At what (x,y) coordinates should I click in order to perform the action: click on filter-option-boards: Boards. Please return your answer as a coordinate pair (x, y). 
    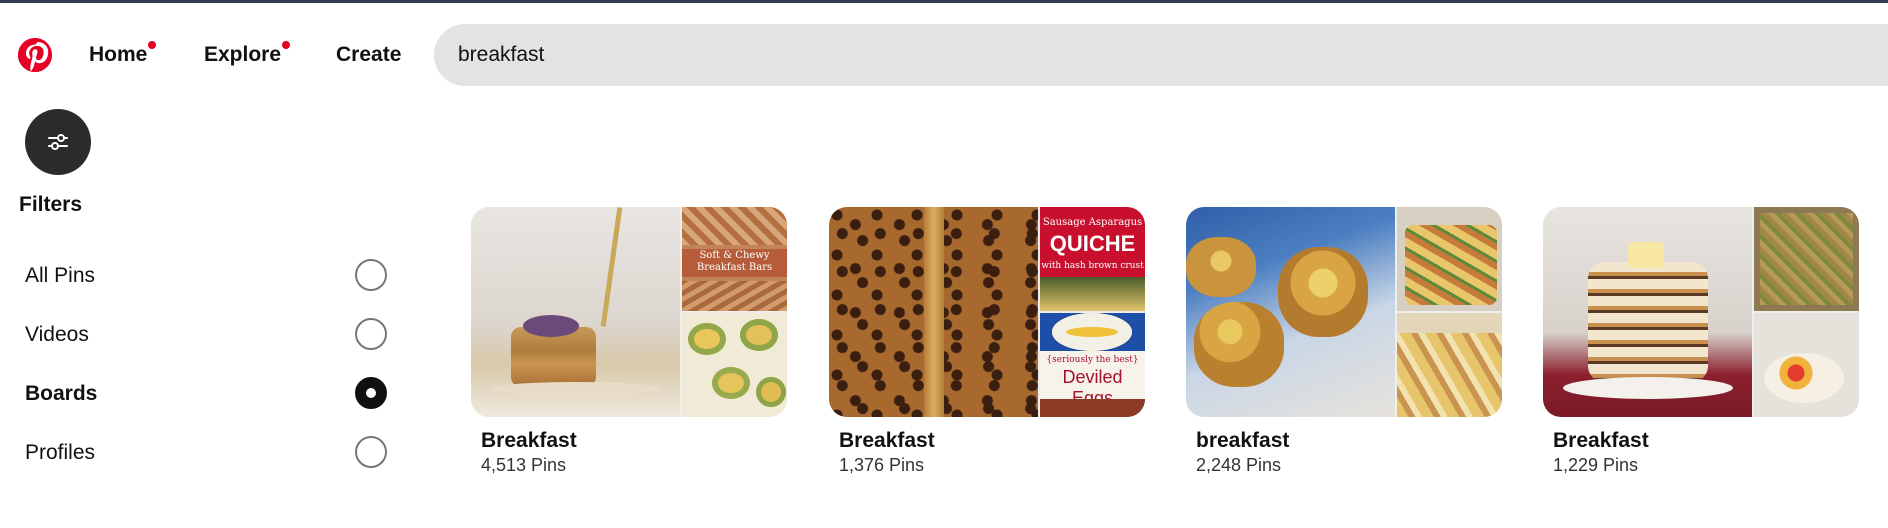
    Looking at the image, I should click on (207, 394).